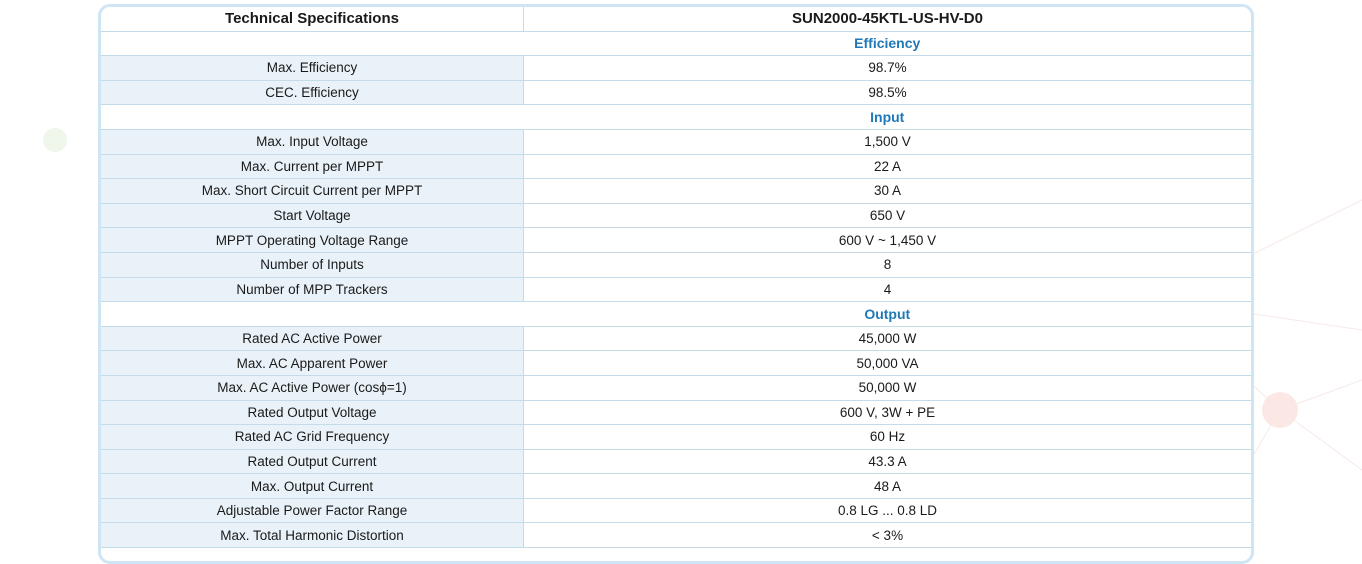 Image resolution: width=1362 pixels, height=564 pixels. I want to click on table-row: Rated AC Active Power 45,000 W, so click(676, 339).